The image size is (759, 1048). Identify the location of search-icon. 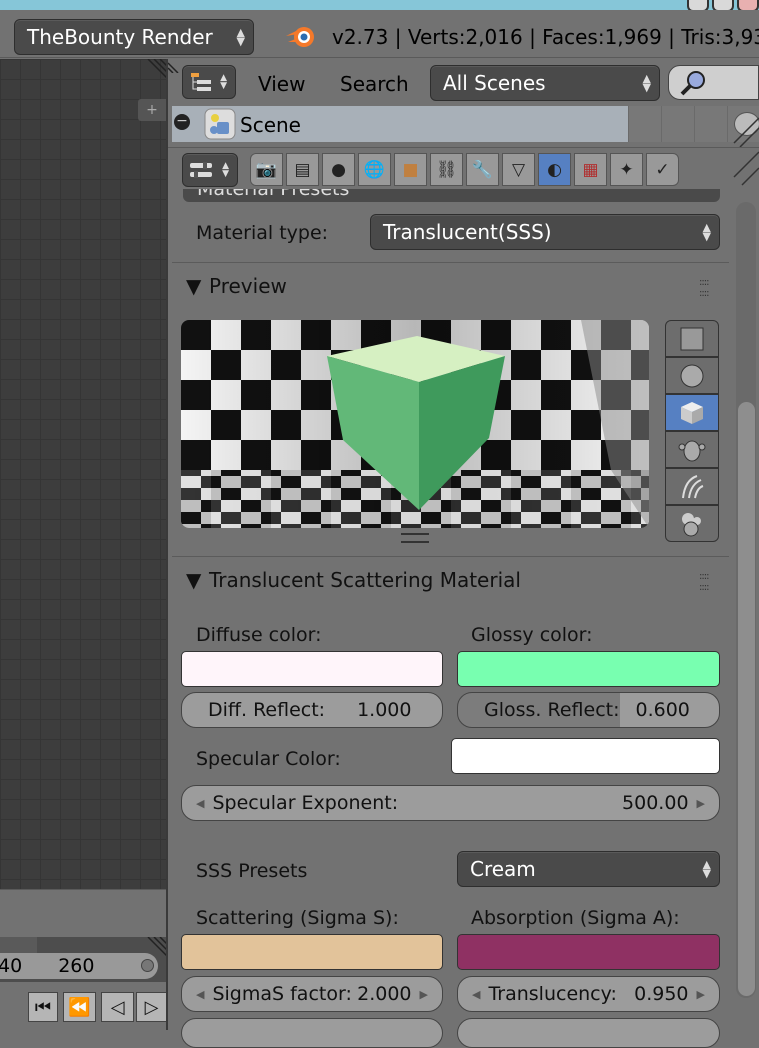
(692, 83).